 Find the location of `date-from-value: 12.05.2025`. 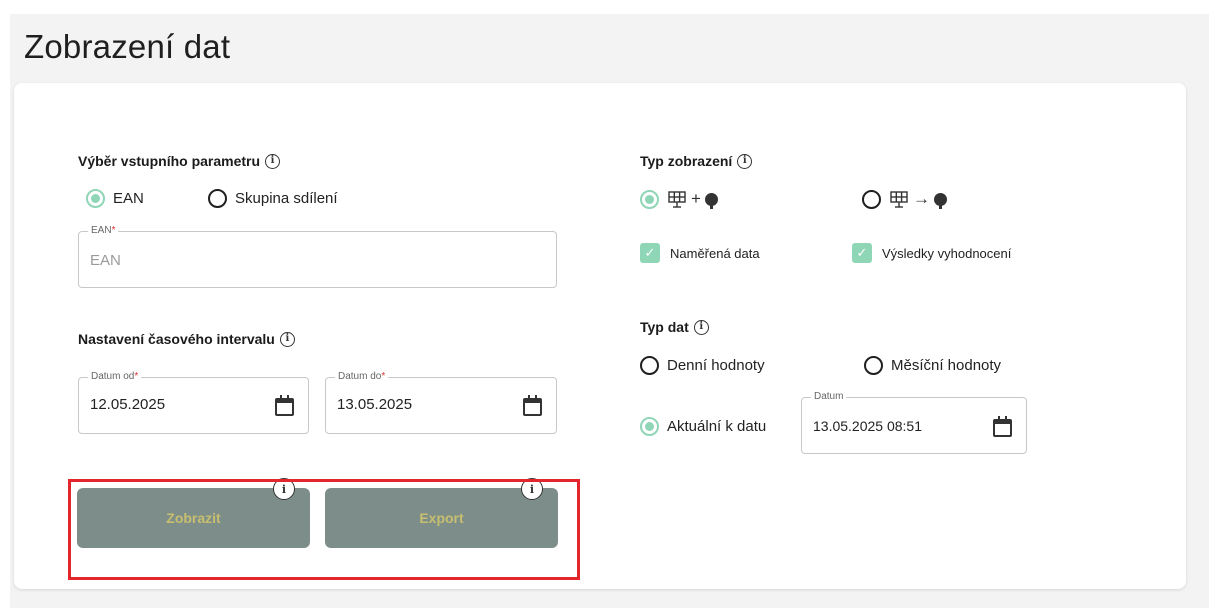

date-from-value: 12.05.2025 is located at coordinates (128, 404).